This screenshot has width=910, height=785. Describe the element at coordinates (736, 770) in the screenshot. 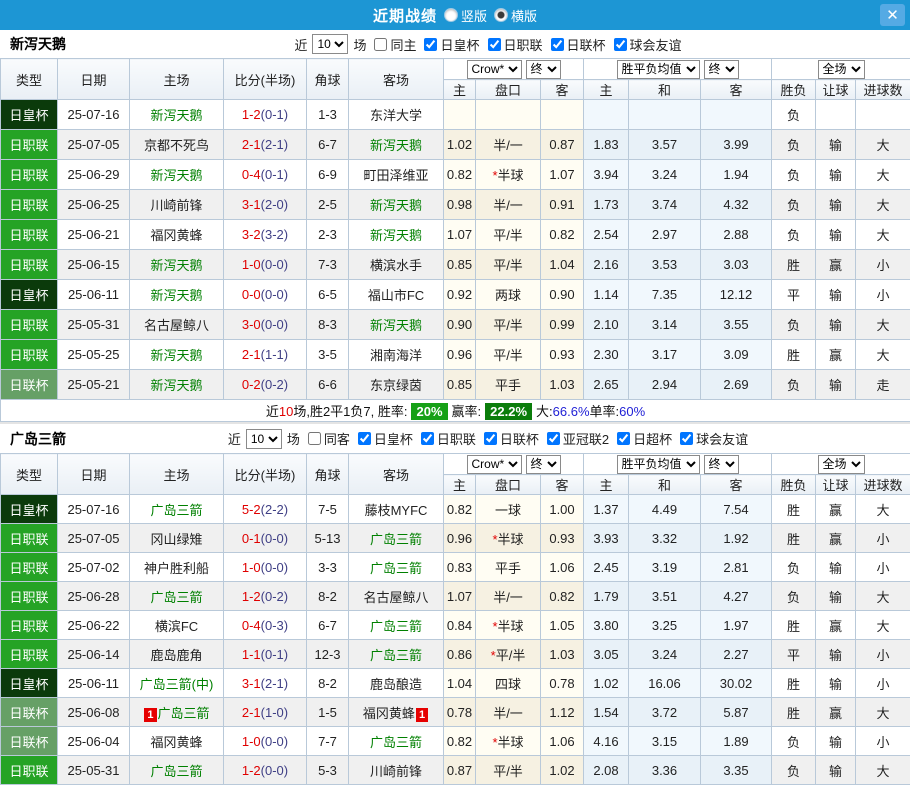

I see `mean-away: 3.35` at that location.